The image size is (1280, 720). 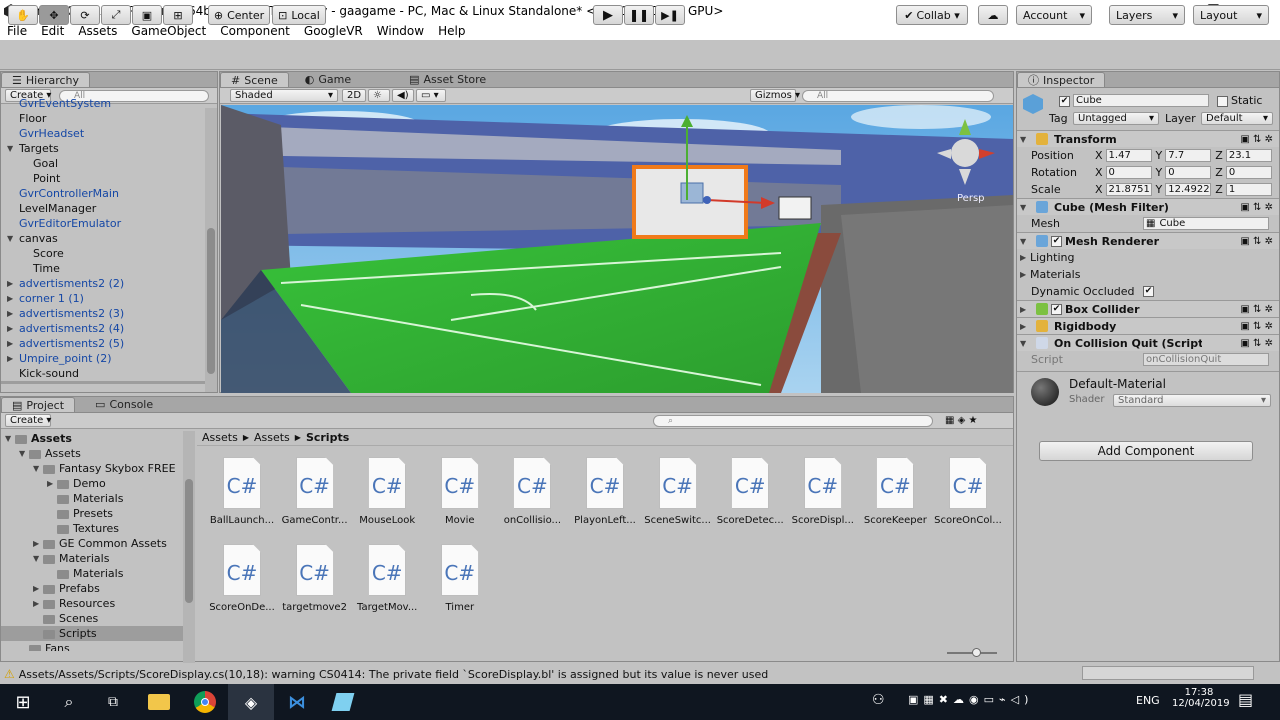 What do you see at coordinates (1231, 15) in the screenshot?
I see `layout-dropdown: Layout ▾` at bounding box center [1231, 15].